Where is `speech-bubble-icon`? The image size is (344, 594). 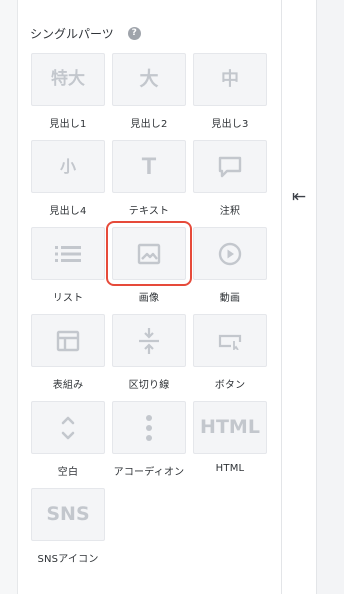
speech-bubble-icon is located at coordinates (230, 166).